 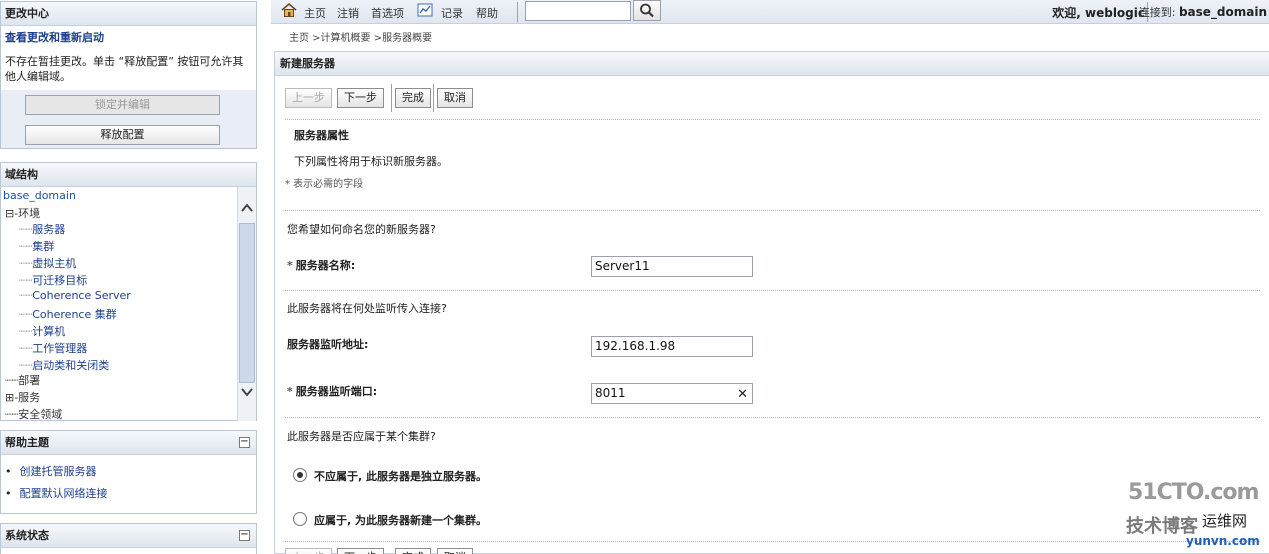 I want to click on tree-node-base-domain: base_domain, so click(x=39, y=195).